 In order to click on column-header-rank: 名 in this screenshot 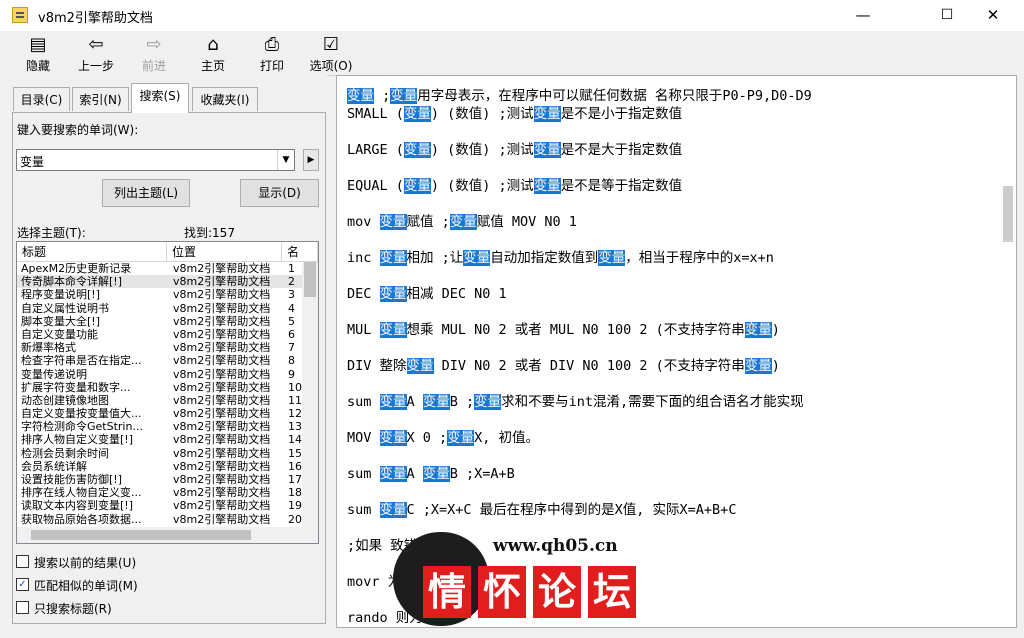, I will do `click(300, 252)`.